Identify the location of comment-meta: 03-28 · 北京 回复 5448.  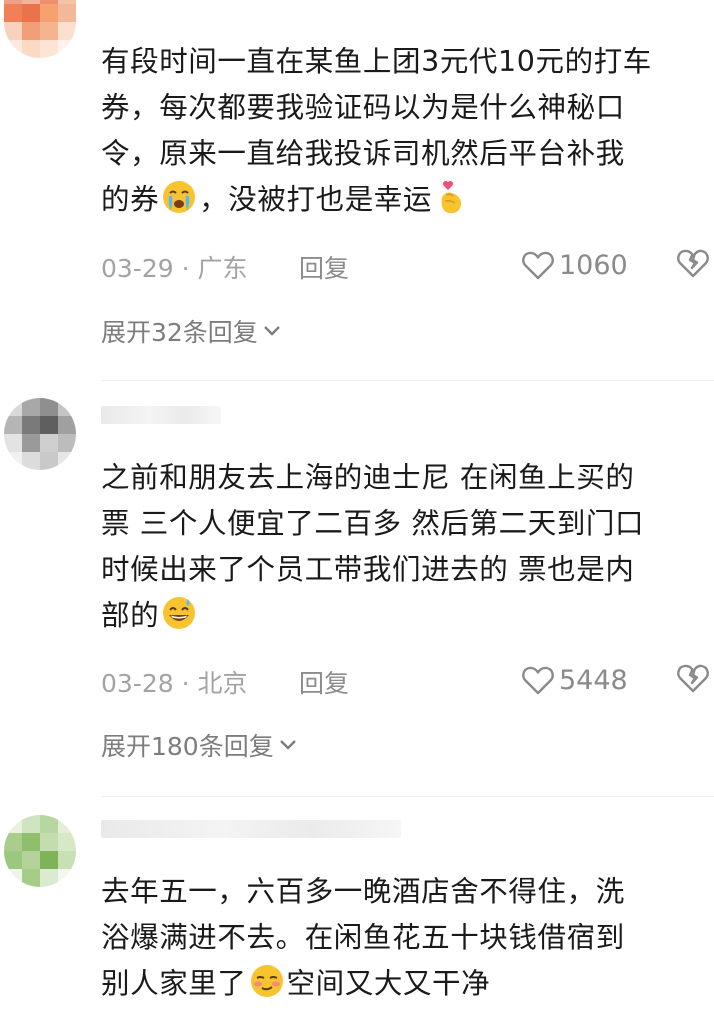
(406, 680).